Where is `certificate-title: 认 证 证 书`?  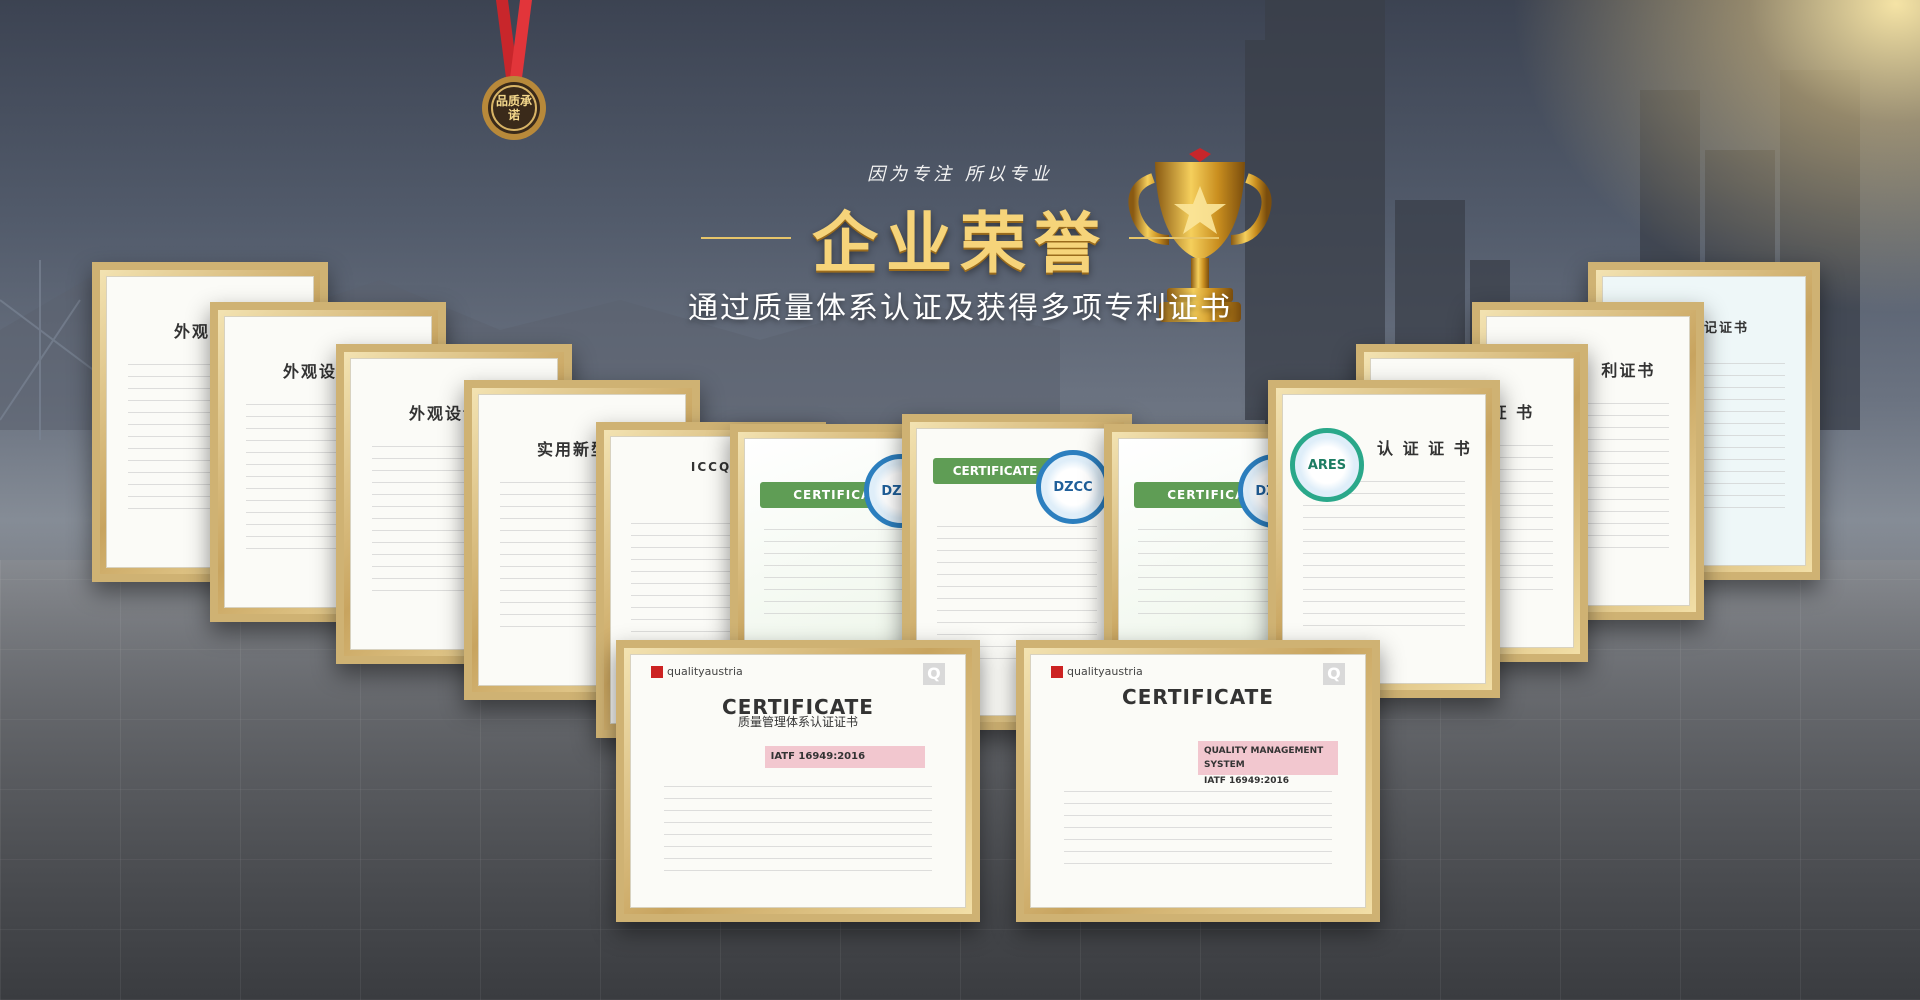
certificate-title: 认 证 证 书 is located at coordinates (1424, 449).